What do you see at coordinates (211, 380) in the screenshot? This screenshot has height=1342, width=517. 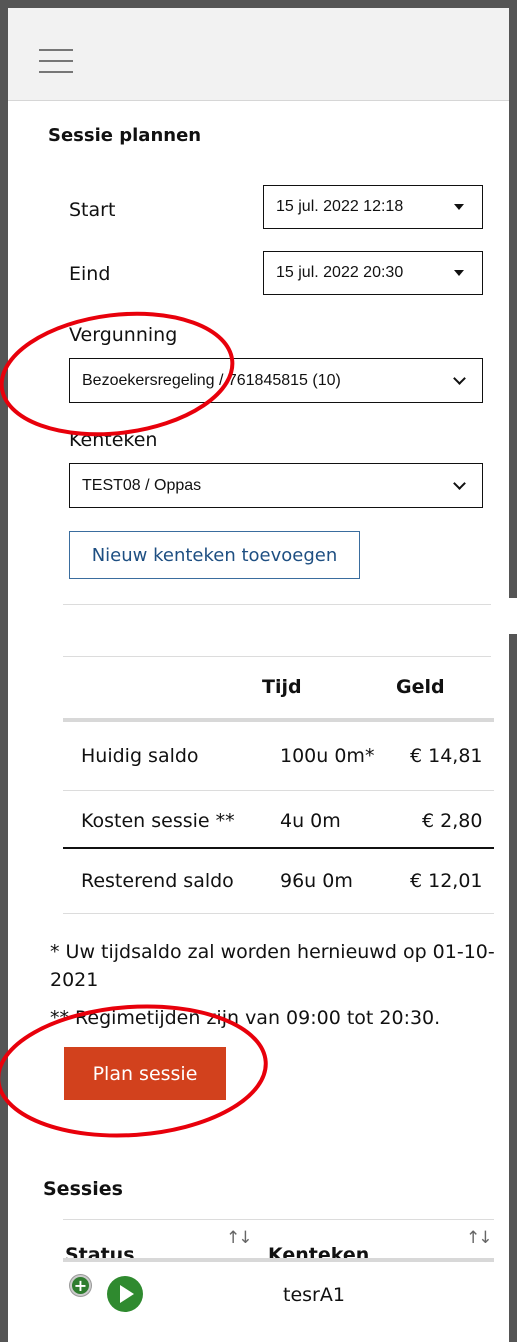 I see `permit-select-value: Bezoekersregeling / 761845815 (10)` at bounding box center [211, 380].